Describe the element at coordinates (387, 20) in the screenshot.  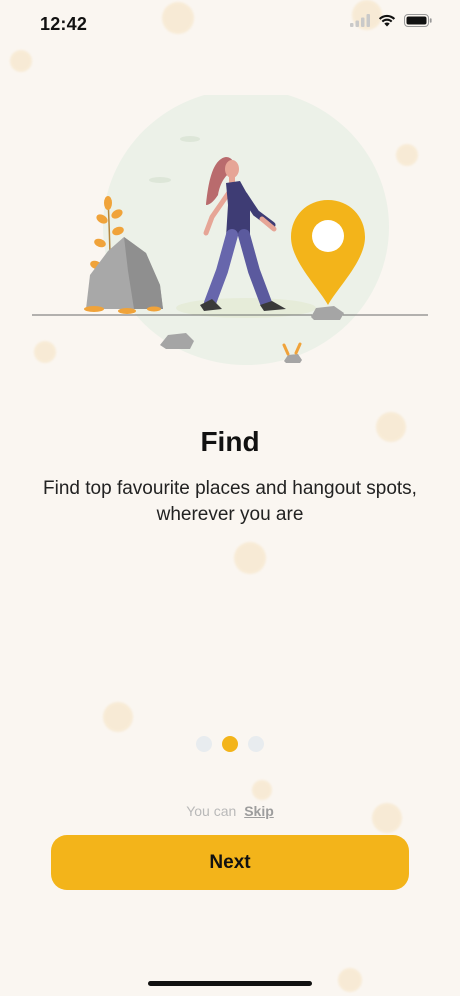
I see `wifi-icon` at that location.